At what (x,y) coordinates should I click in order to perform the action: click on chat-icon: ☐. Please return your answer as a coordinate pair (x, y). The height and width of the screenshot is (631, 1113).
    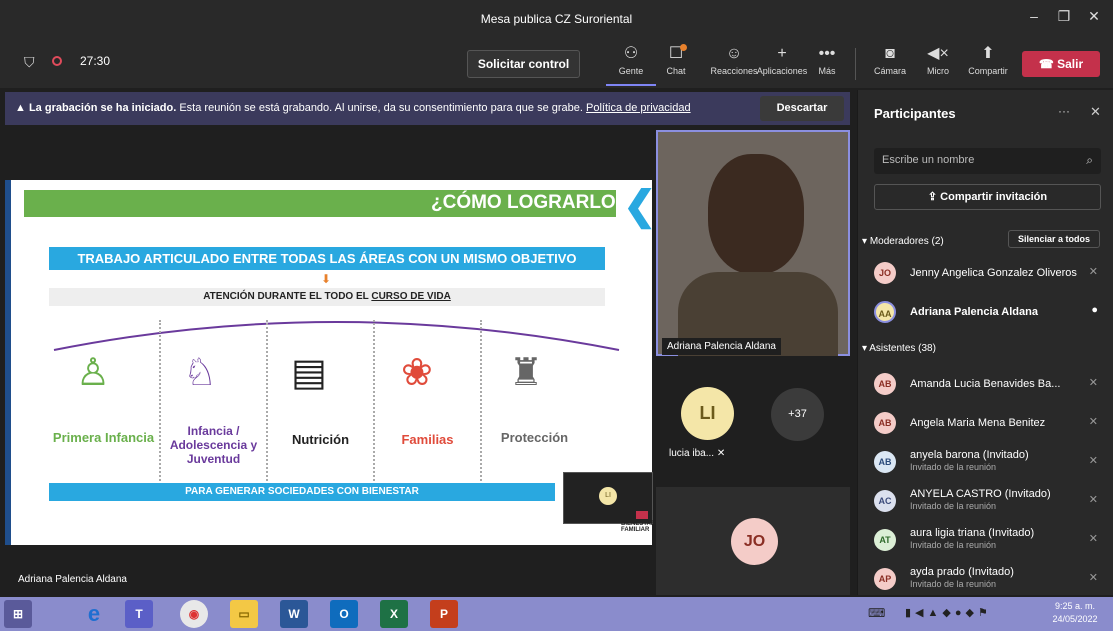
    Looking at the image, I should click on (676, 53).